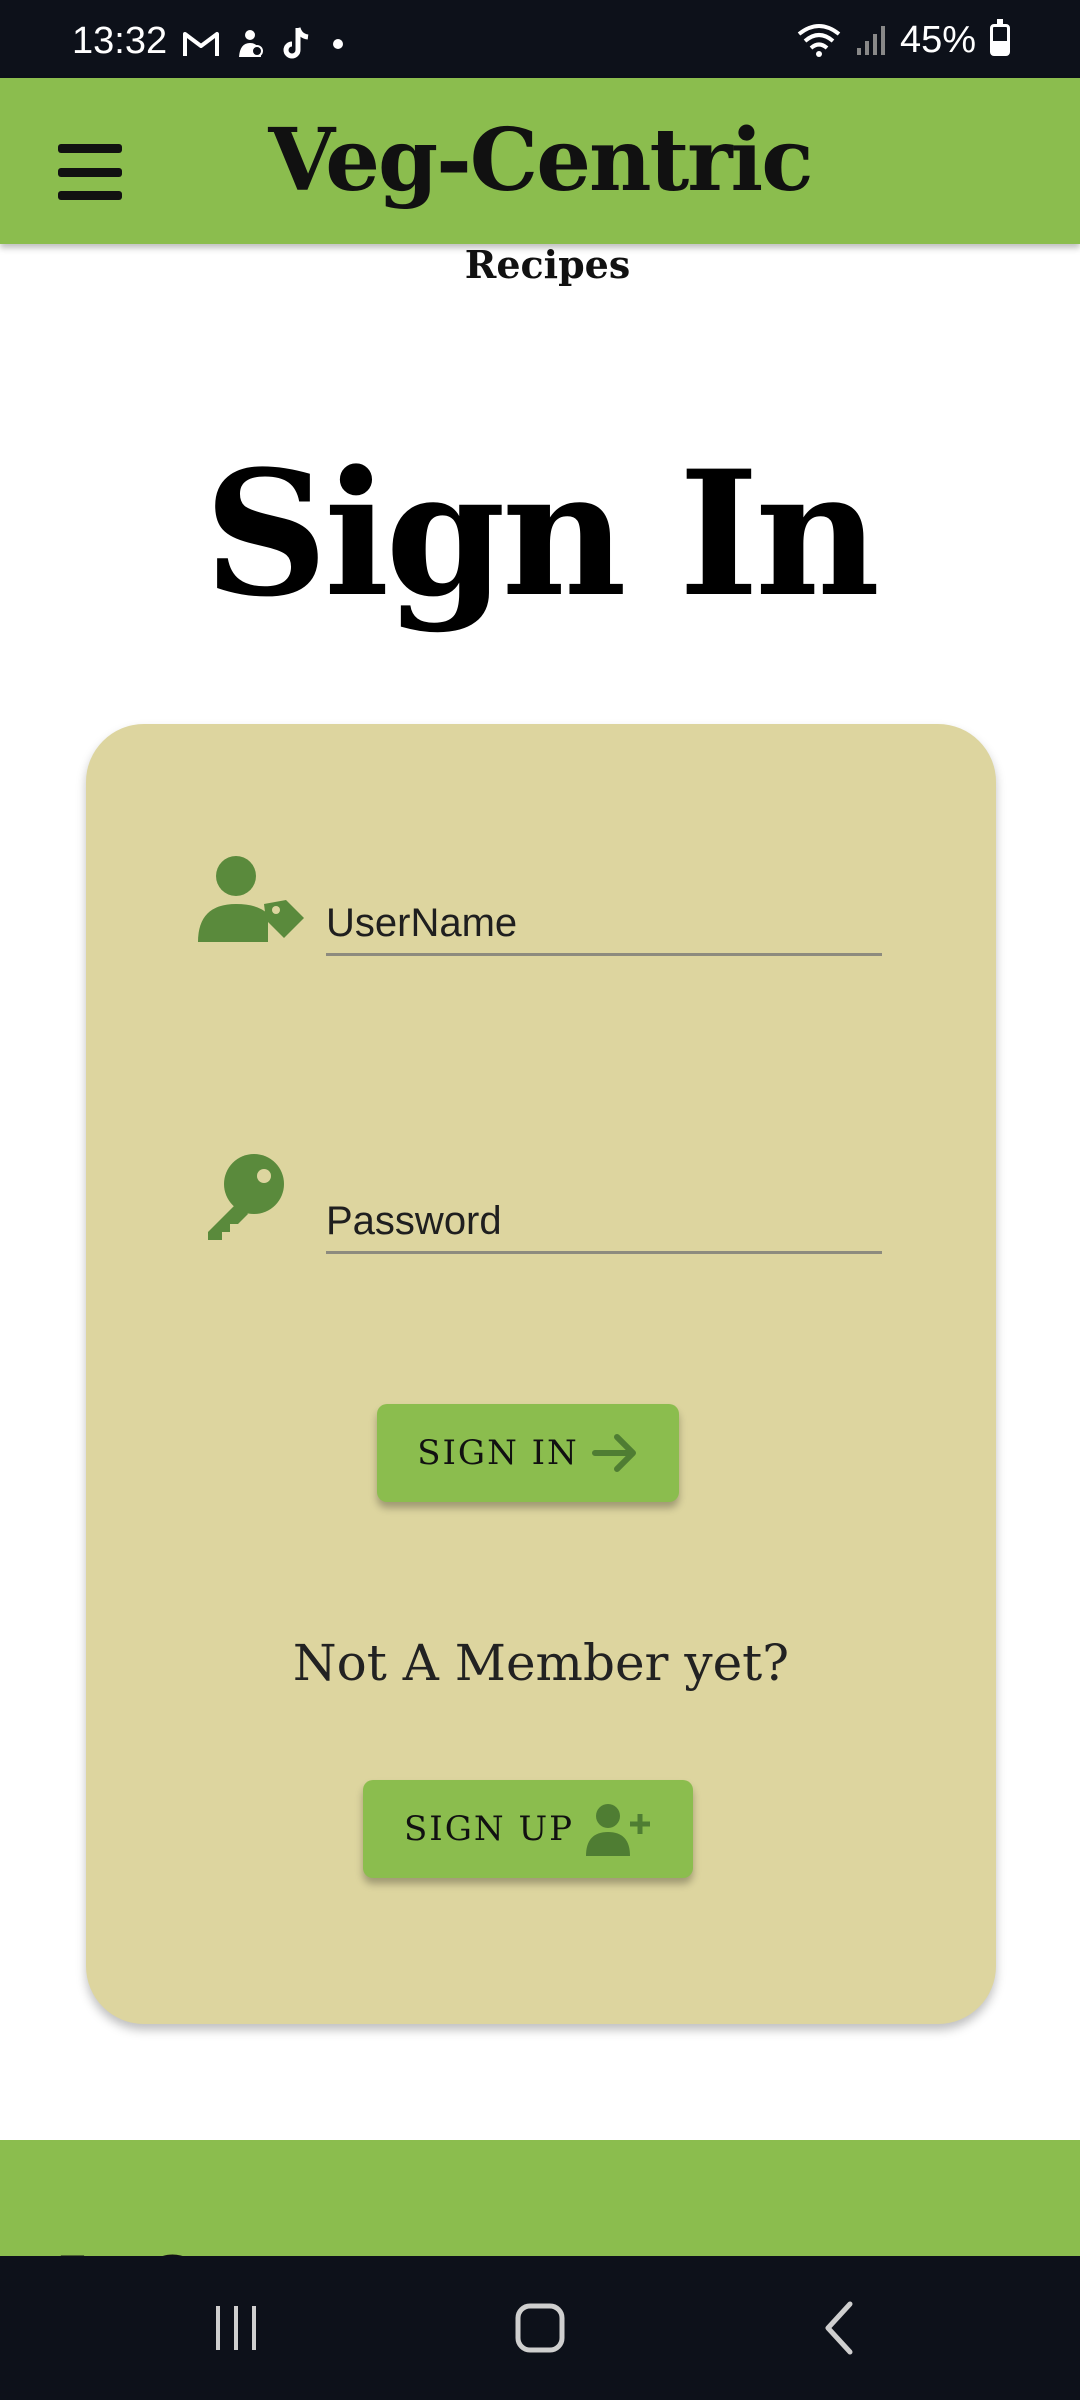 This screenshot has width=1080, height=2400. Describe the element at coordinates (126, 2250) in the screenshot. I see `footer-partial-text: Ja C` at that location.